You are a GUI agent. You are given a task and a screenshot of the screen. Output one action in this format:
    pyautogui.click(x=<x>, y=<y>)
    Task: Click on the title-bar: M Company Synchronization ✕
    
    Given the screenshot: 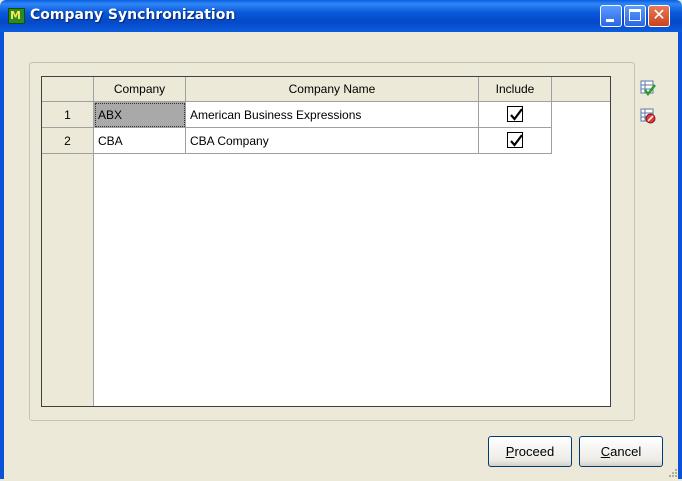 What is the action you would take?
    pyautogui.click(x=341, y=16)
    